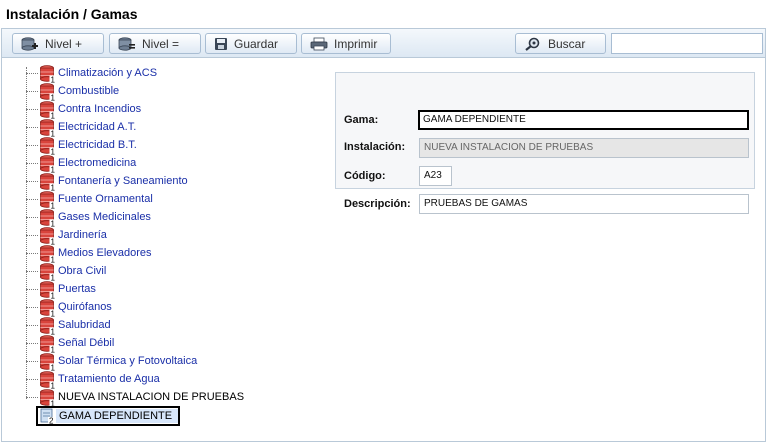 This screenshot has height=443, width=767. I want to click on imprimir-button: Imprimir, so click(346, 43).